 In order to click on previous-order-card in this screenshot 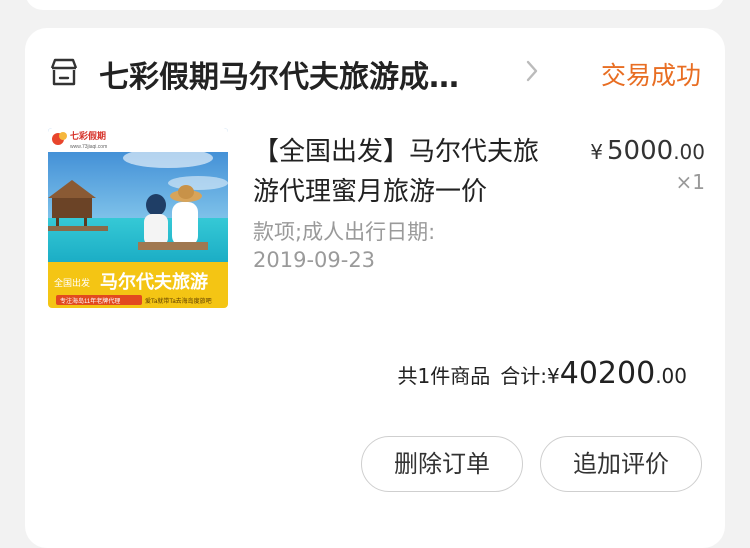, I will do `click(375, 5)`.